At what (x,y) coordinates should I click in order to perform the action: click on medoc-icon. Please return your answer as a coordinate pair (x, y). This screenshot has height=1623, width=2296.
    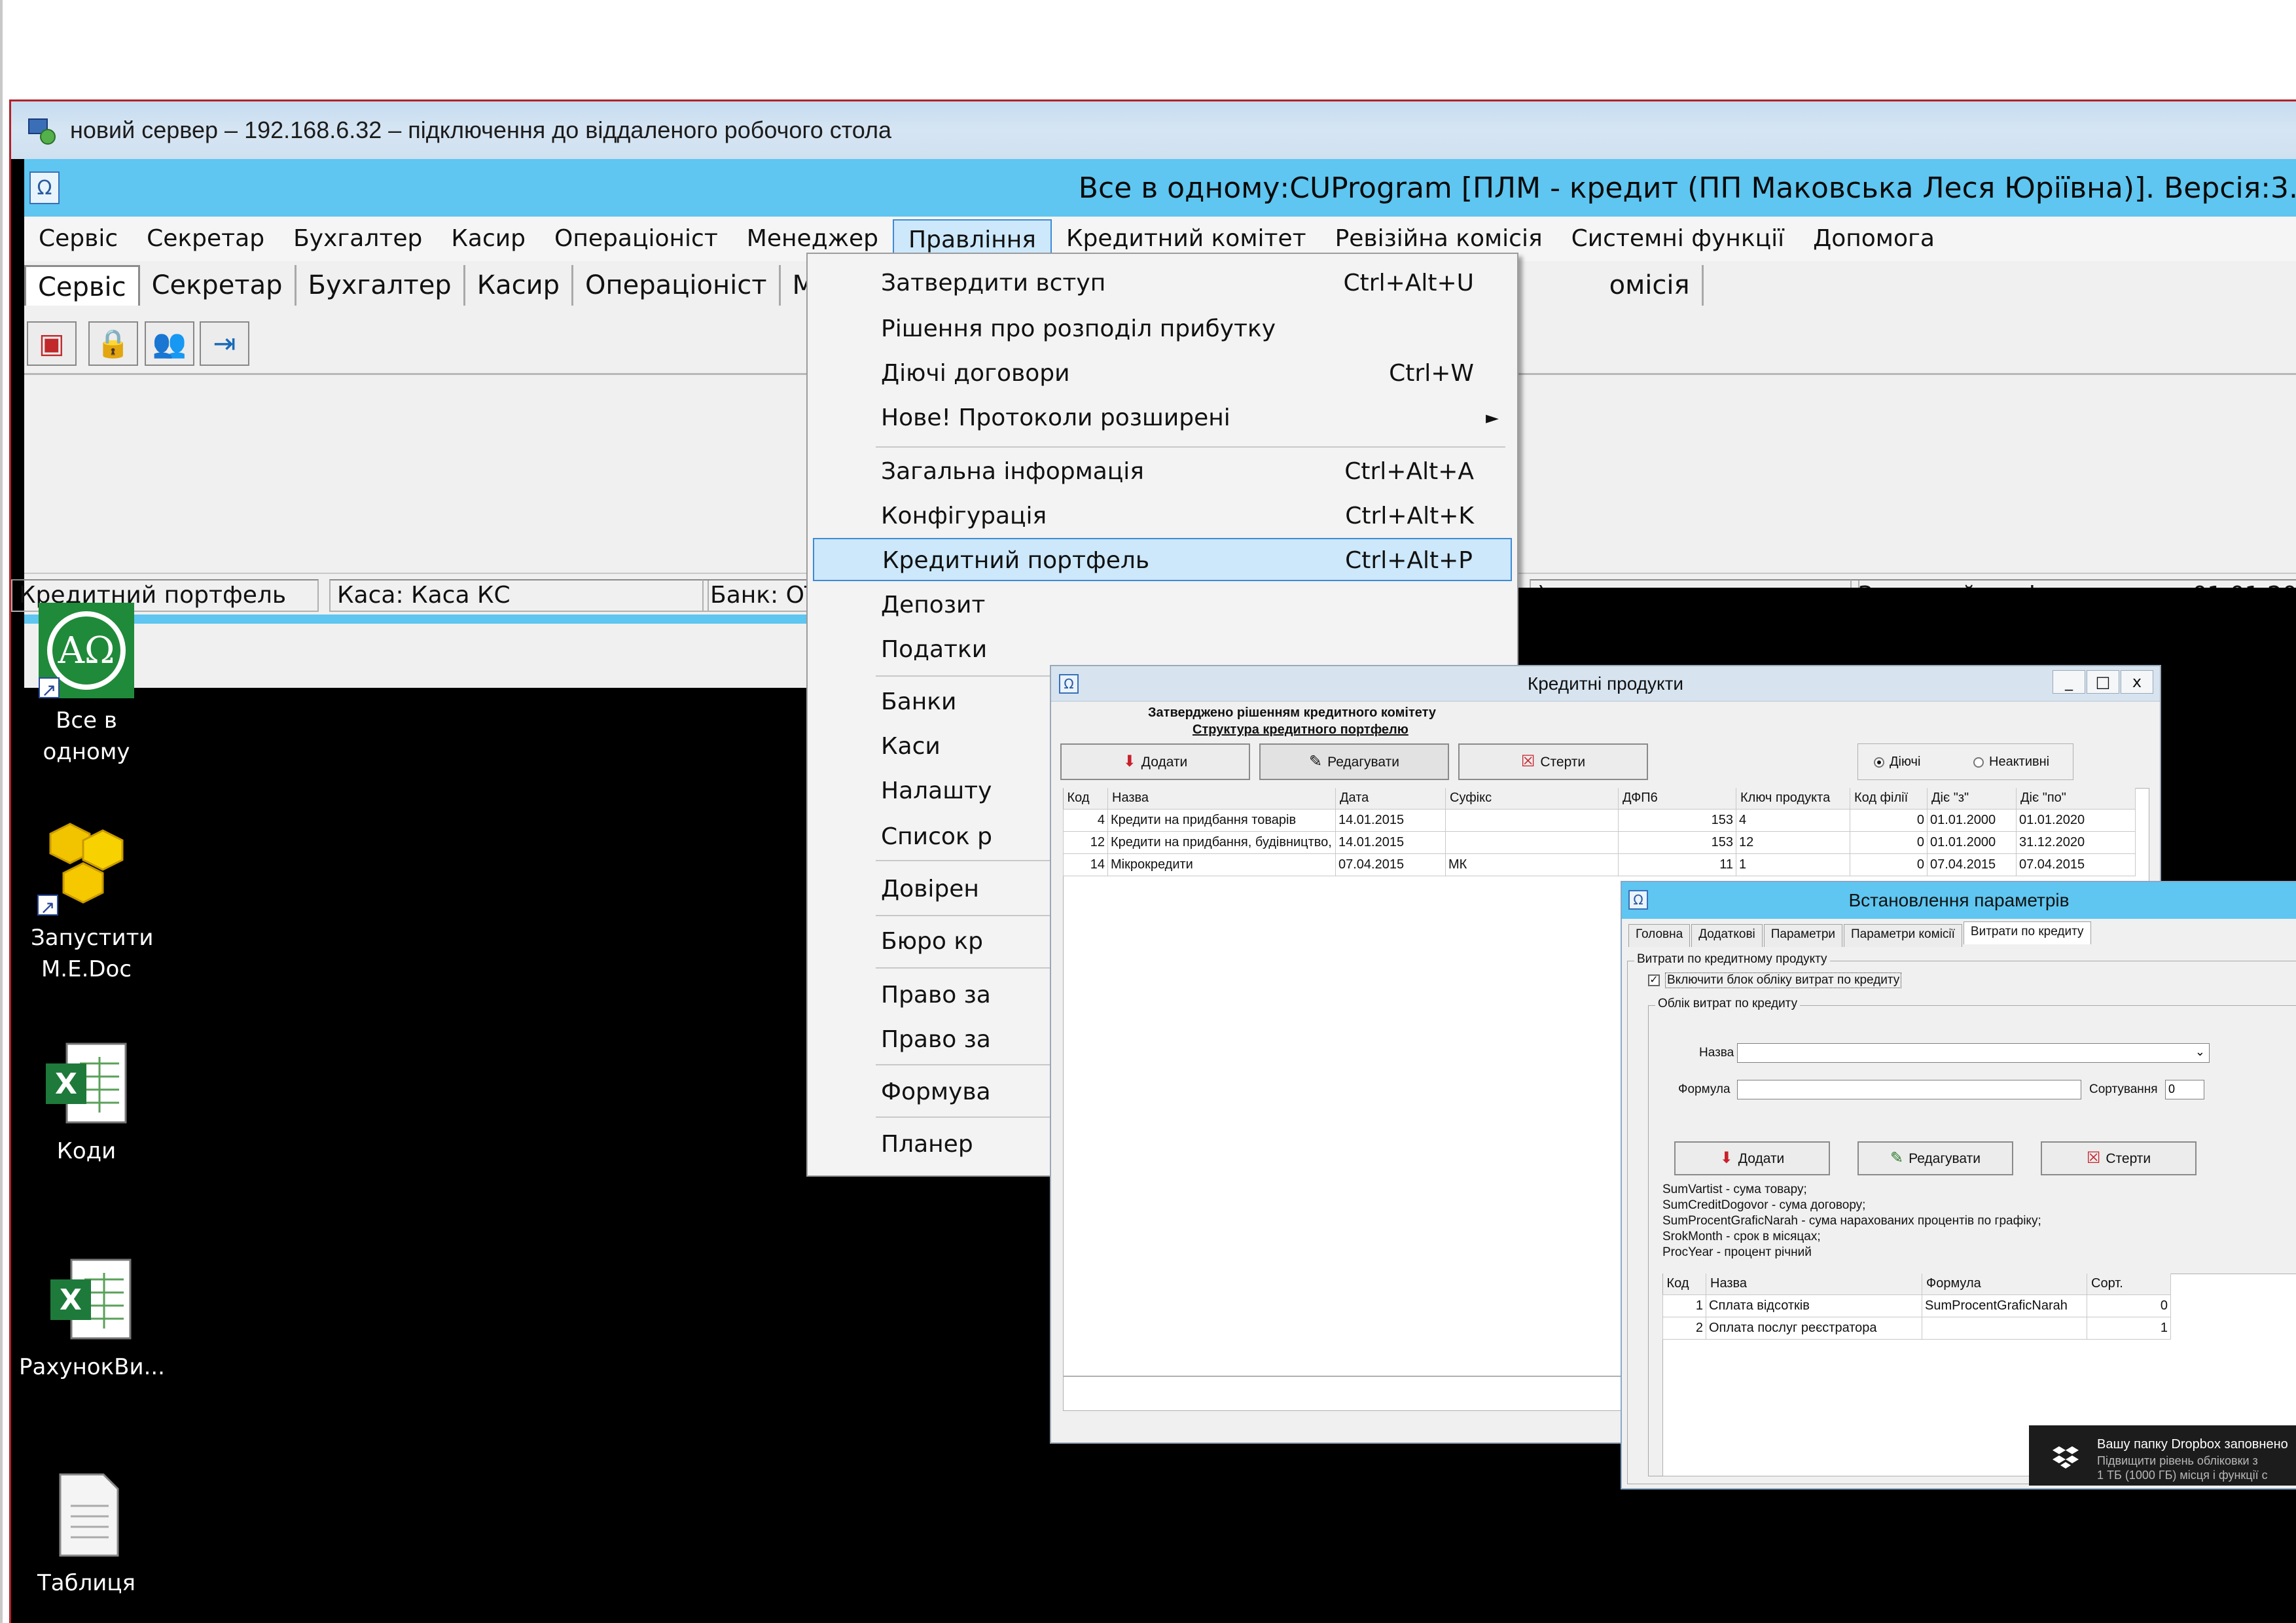
    Looking at the image, I should click on (86, 870).